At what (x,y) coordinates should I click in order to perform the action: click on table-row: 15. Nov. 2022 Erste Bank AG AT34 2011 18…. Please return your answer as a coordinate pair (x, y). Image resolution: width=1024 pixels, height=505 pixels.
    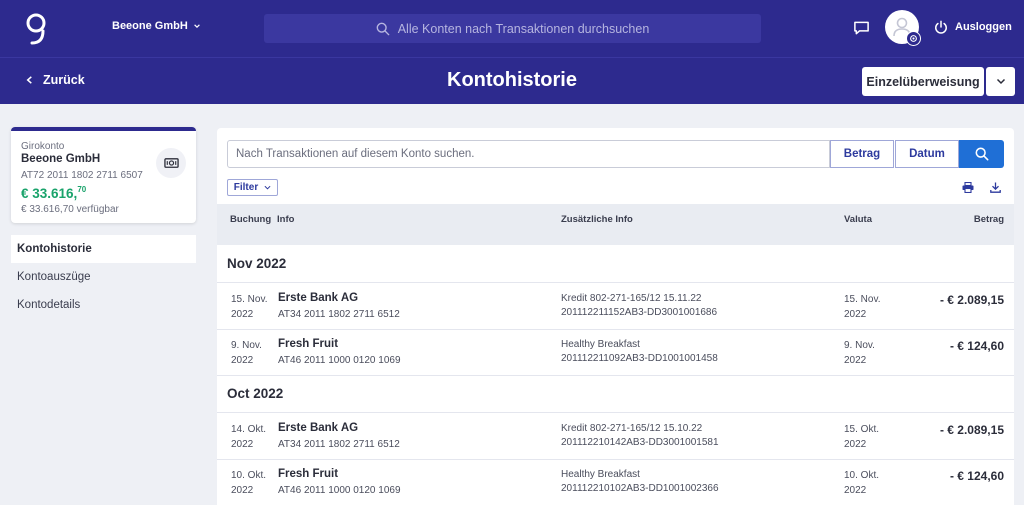
    Looking at the image, I should click on (615, 307).